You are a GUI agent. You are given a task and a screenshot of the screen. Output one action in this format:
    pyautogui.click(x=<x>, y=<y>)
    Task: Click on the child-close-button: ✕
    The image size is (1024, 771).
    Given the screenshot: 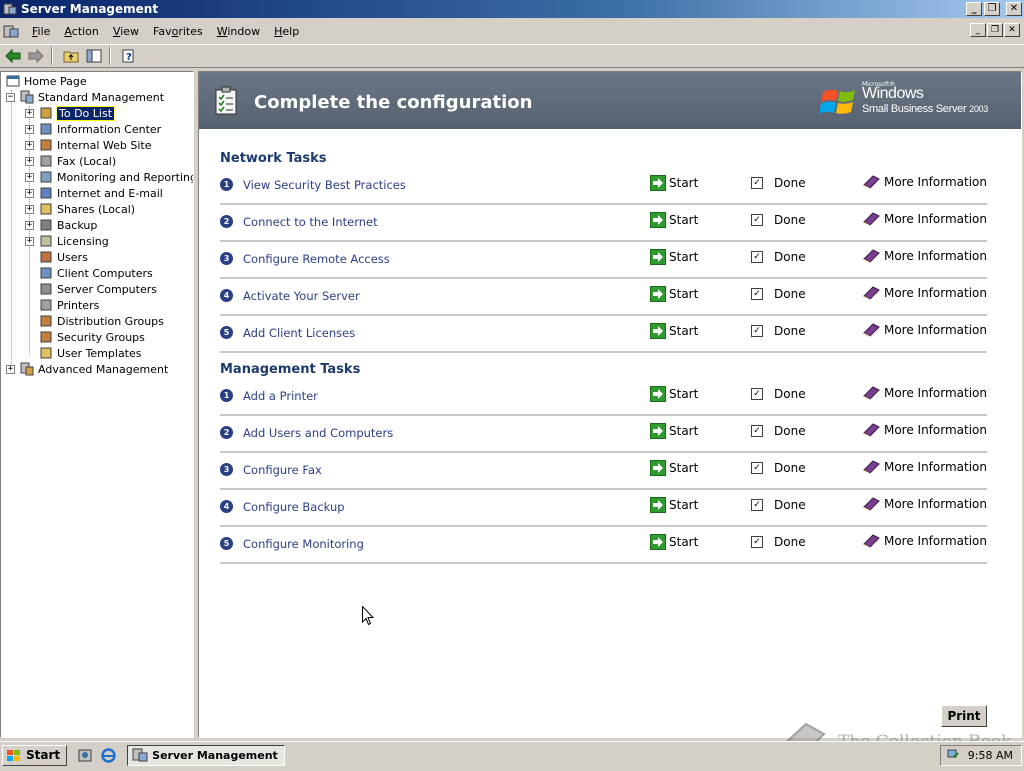 What is the action you would take?
    pyautogui.click(x=1012, y=30)
    